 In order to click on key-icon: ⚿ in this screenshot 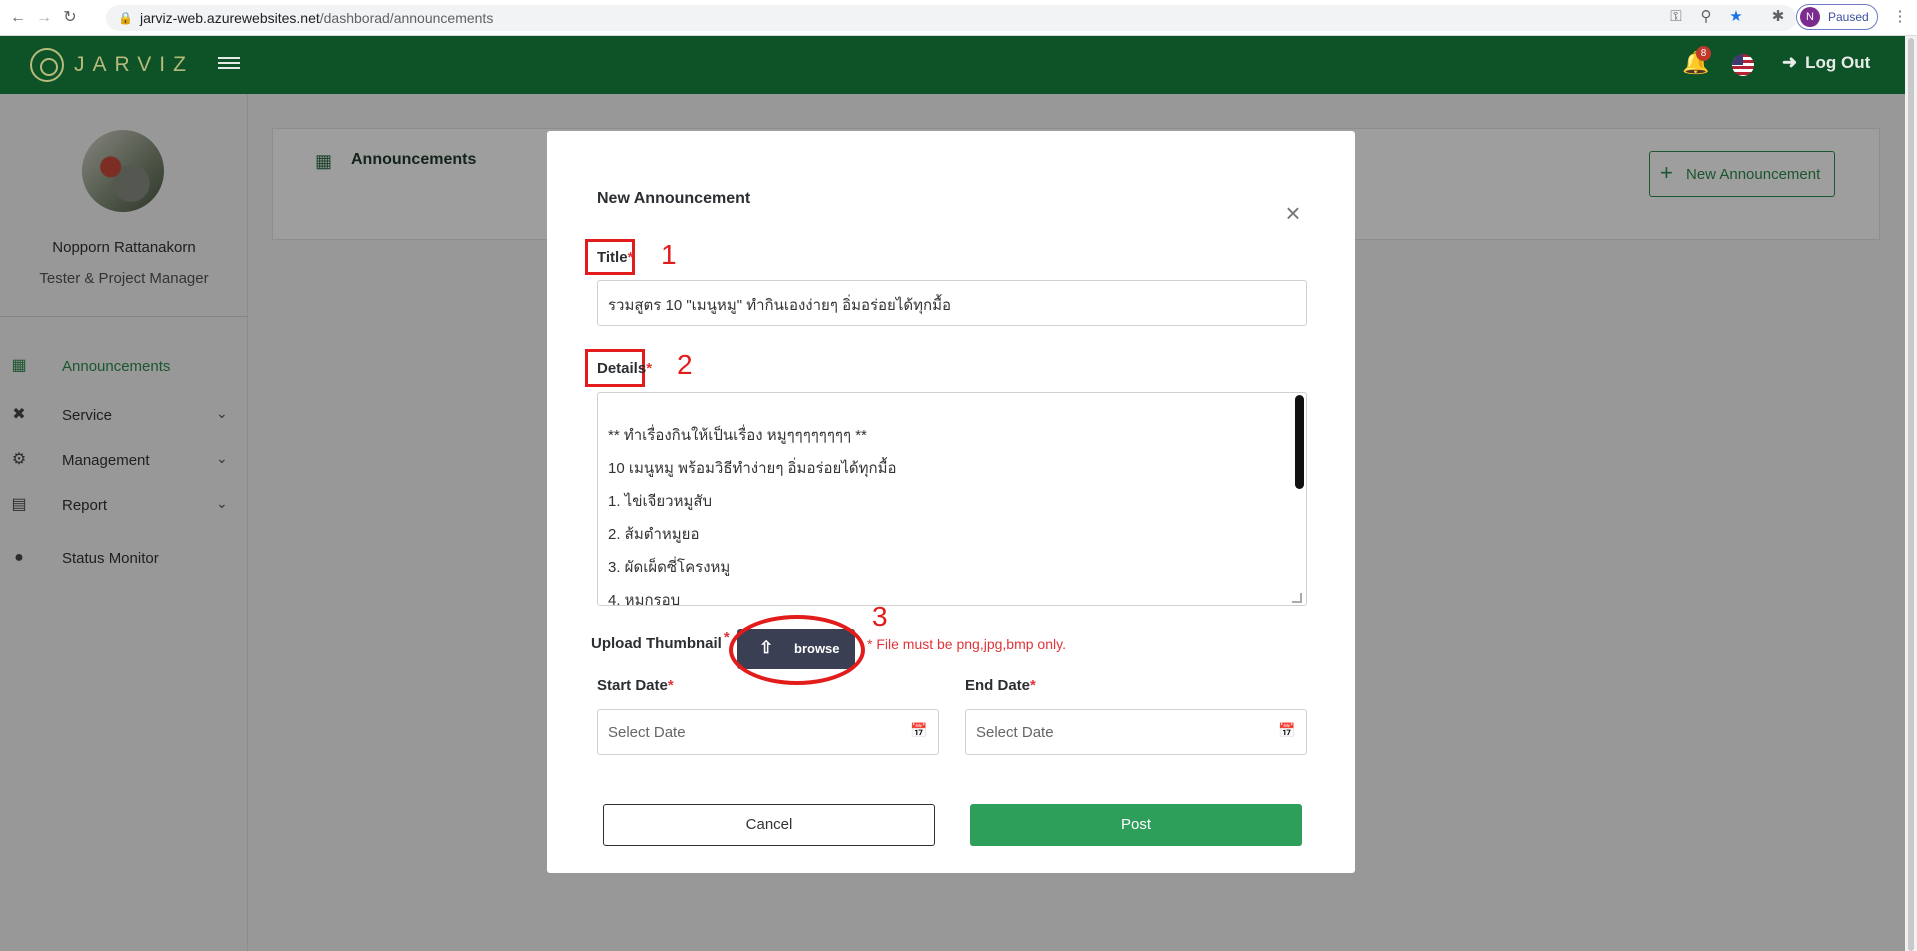, I will do `click(1676, 17)`.